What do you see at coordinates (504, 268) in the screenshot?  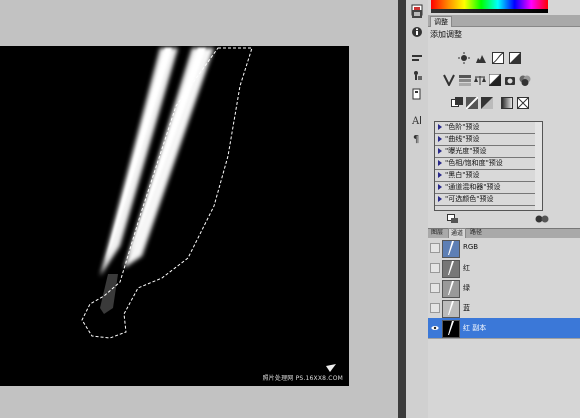 I see `channel-row-red: 红` at bounding box center [504, 268].